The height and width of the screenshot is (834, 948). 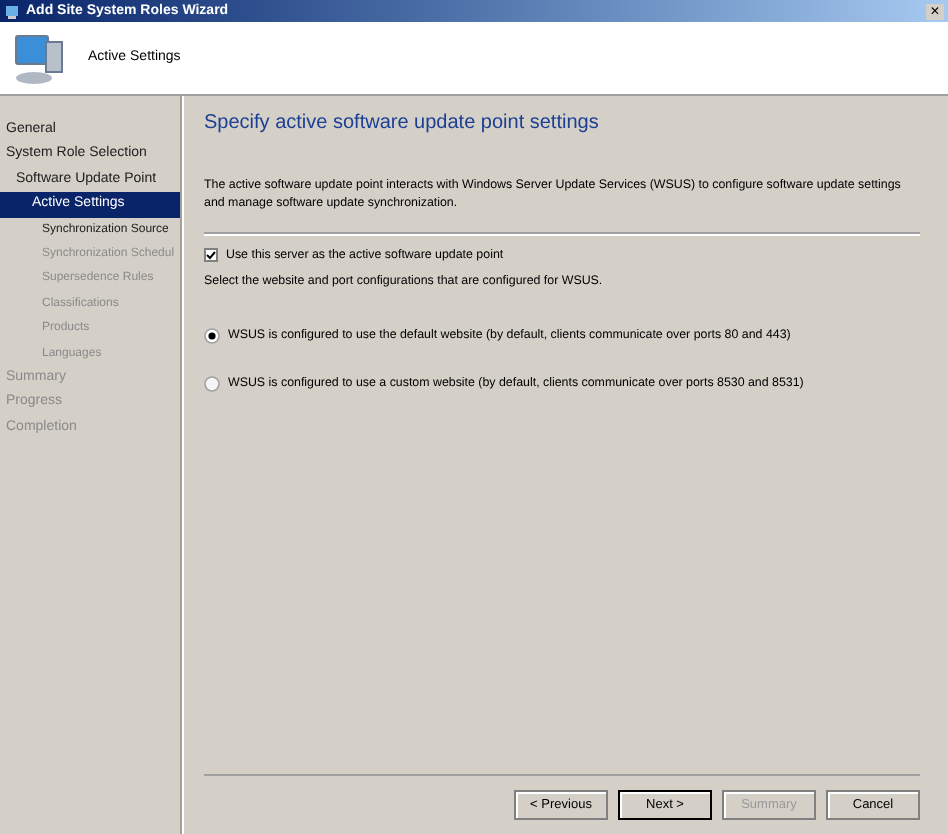 I want to click on check-icon, so click(x=211, y=254).